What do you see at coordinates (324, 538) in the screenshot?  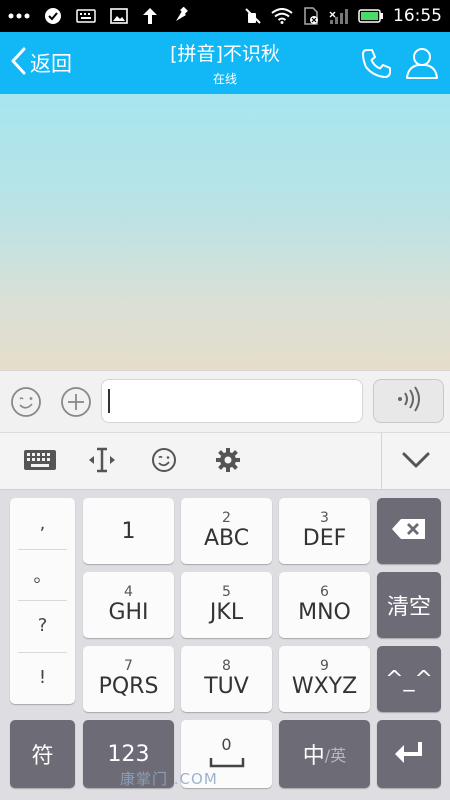 I see `key-letters: DEF` at bounding box center [324, 538].